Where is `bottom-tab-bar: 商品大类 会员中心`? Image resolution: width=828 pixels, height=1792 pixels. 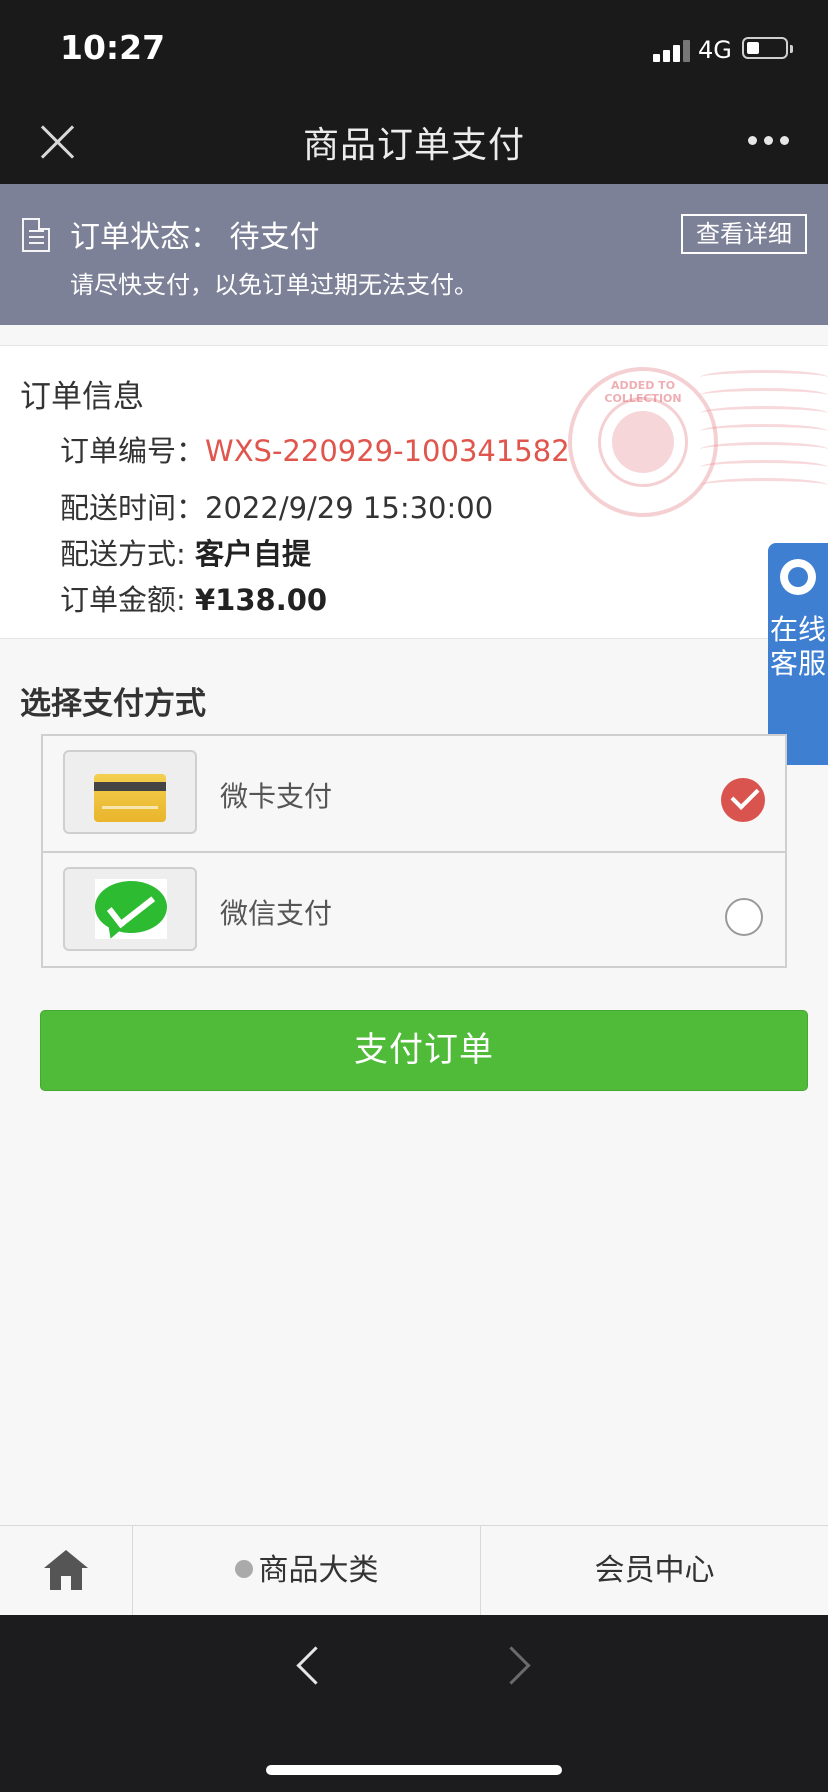
bottom-tab-bar: 商品大类 会员中心 is located at coordinates (414, 1570).